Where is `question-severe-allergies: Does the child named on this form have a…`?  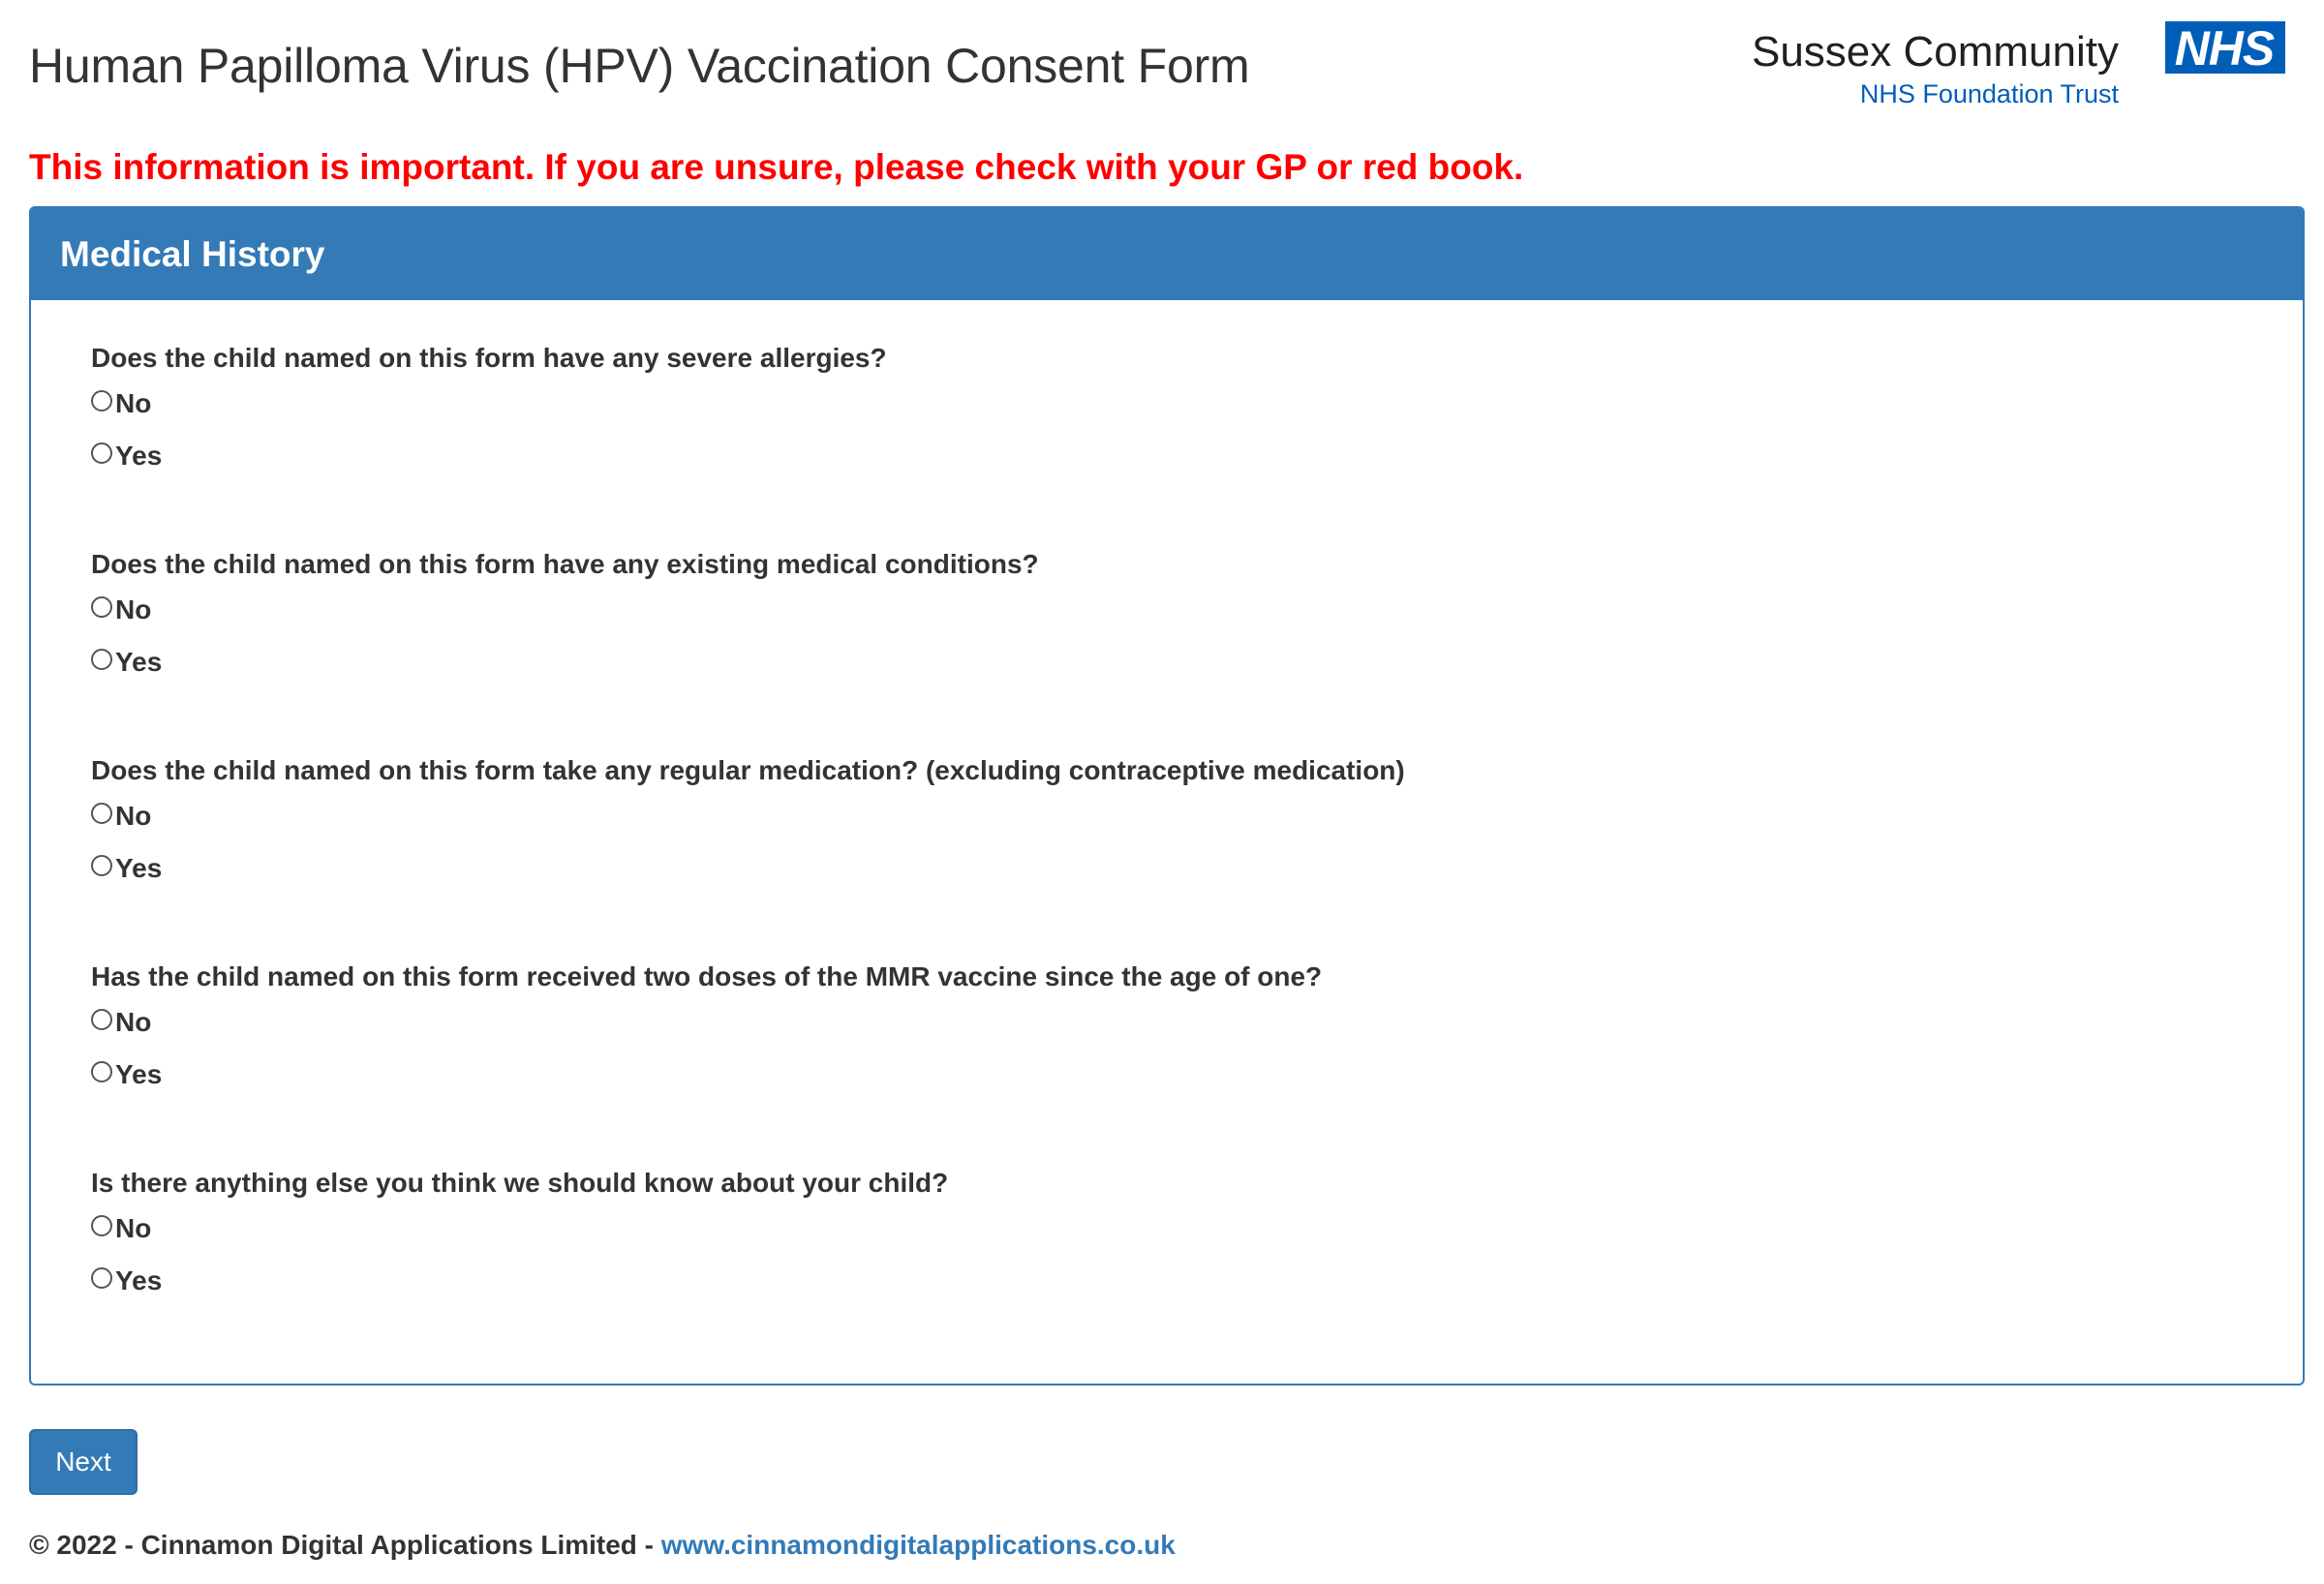 question-severe-allergies: Does the child named on this form have a… is located at coordinates (1197, 429).